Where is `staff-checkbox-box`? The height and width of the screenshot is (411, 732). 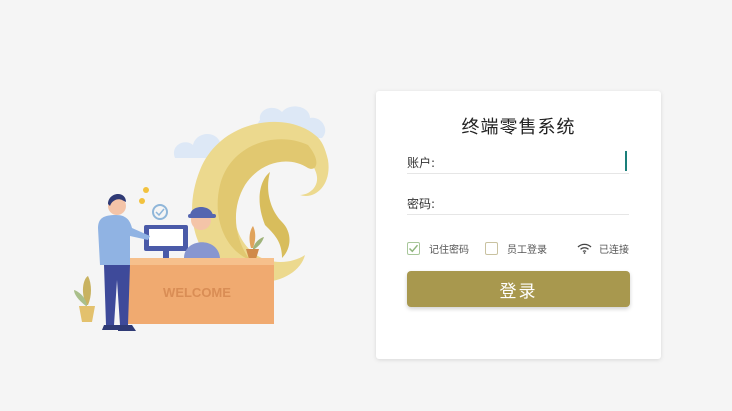 staff-checkbox-box is located at coordinates (491, 248).